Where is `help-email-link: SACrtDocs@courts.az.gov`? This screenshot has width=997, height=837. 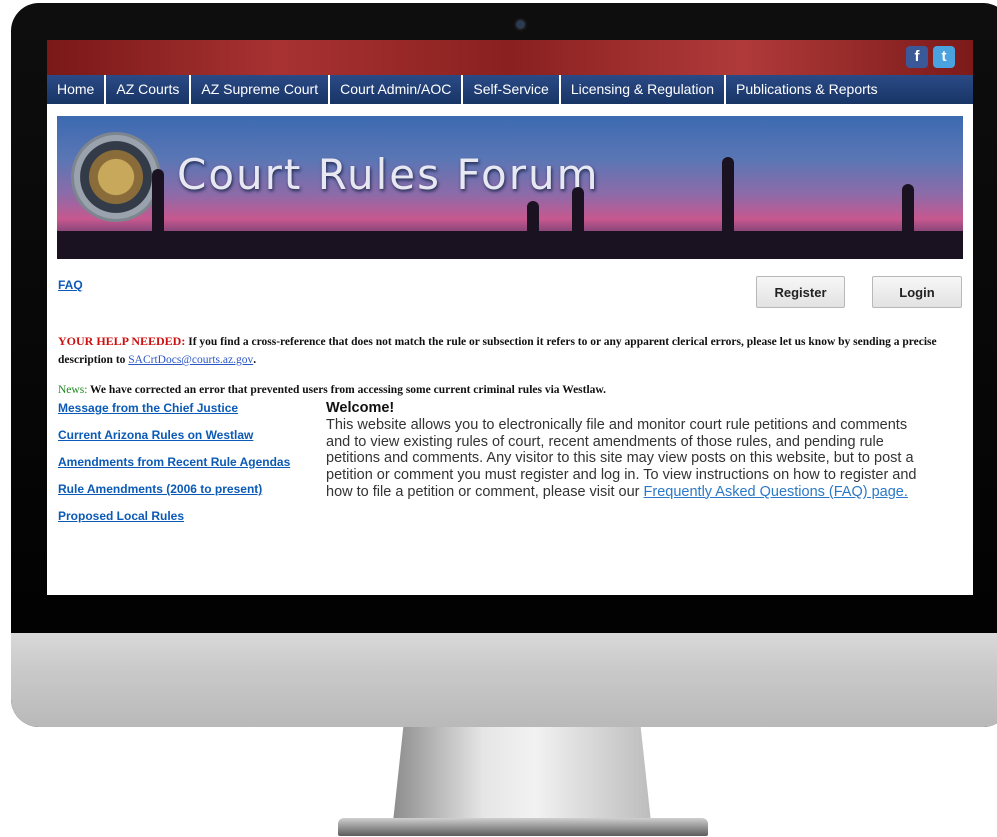 help-email-link: SACrtDocs@courts.az.gov is located at coordinates (190, 360).